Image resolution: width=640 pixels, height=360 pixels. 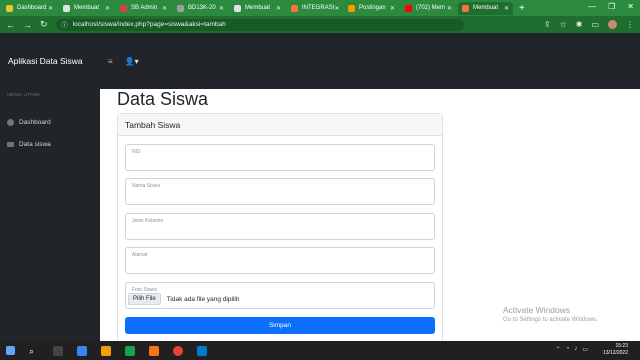 I want to click on tab-label: INTEGRASI, so click(x=318, y=8).